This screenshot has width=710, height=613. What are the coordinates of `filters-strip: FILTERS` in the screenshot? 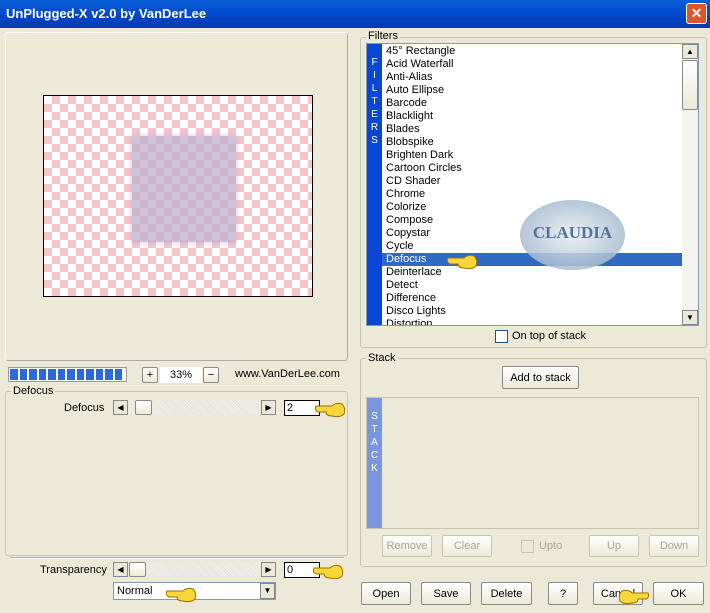 It's located at (374, 184).